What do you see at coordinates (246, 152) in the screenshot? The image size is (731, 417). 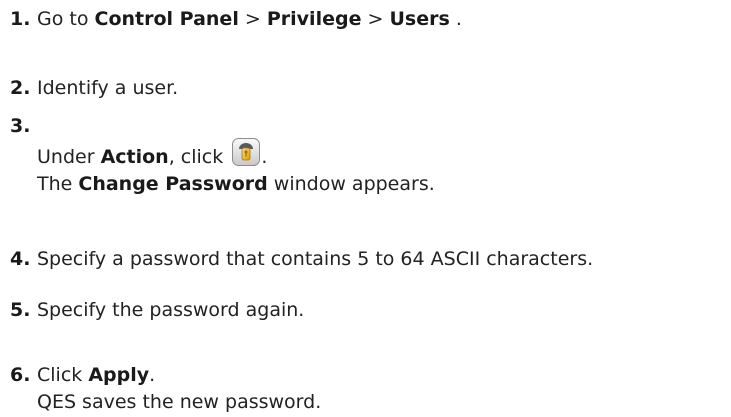 I see `change-password-key-icon` at bounding box center [246, 152].